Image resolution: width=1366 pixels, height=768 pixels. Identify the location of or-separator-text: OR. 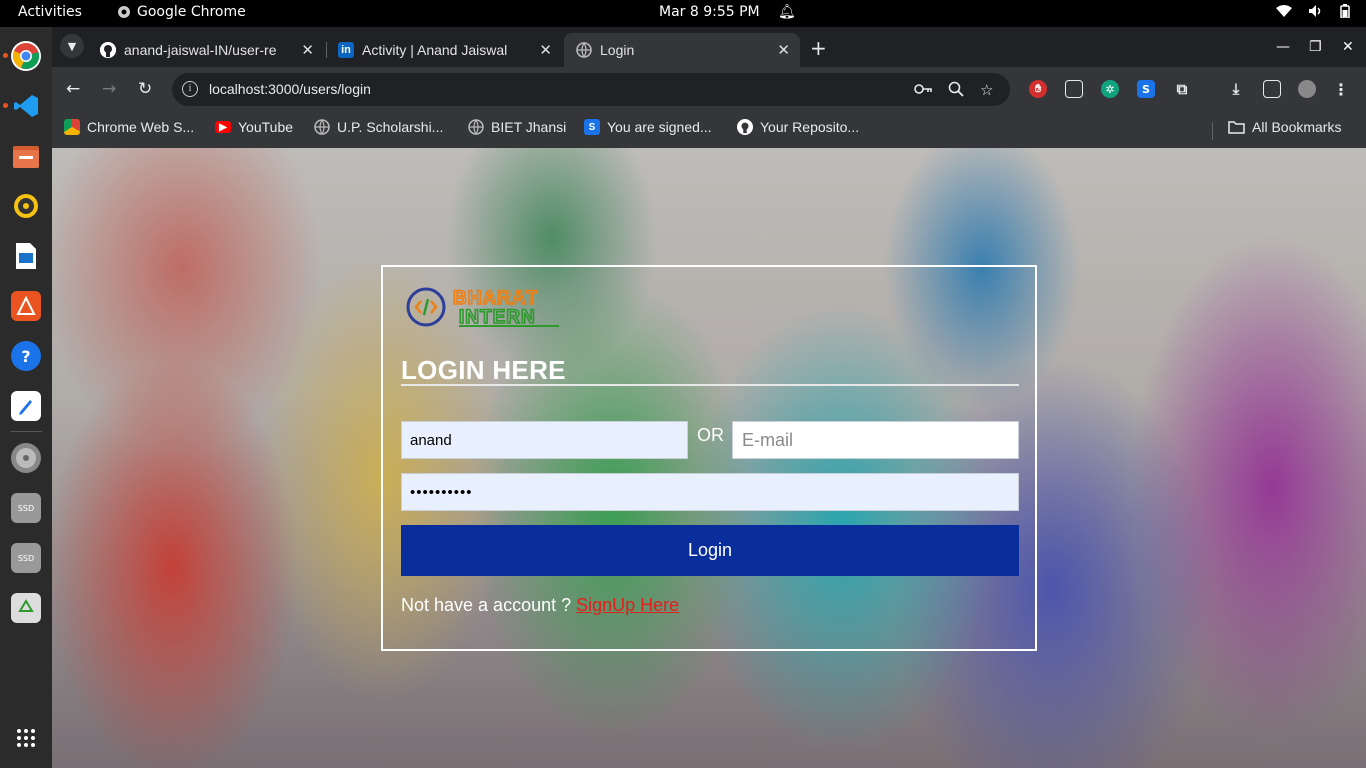
(710, 435).